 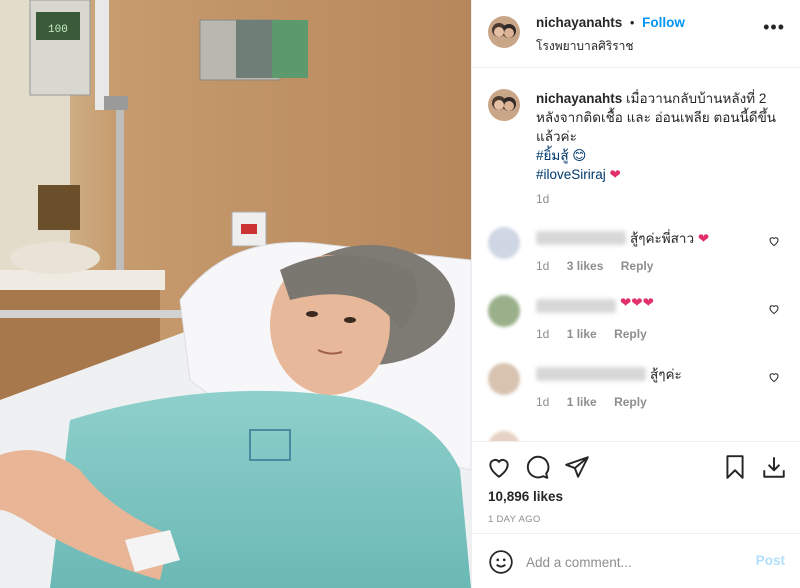 I want to click on more-options-icon: •••, so click(x=774, y=27).